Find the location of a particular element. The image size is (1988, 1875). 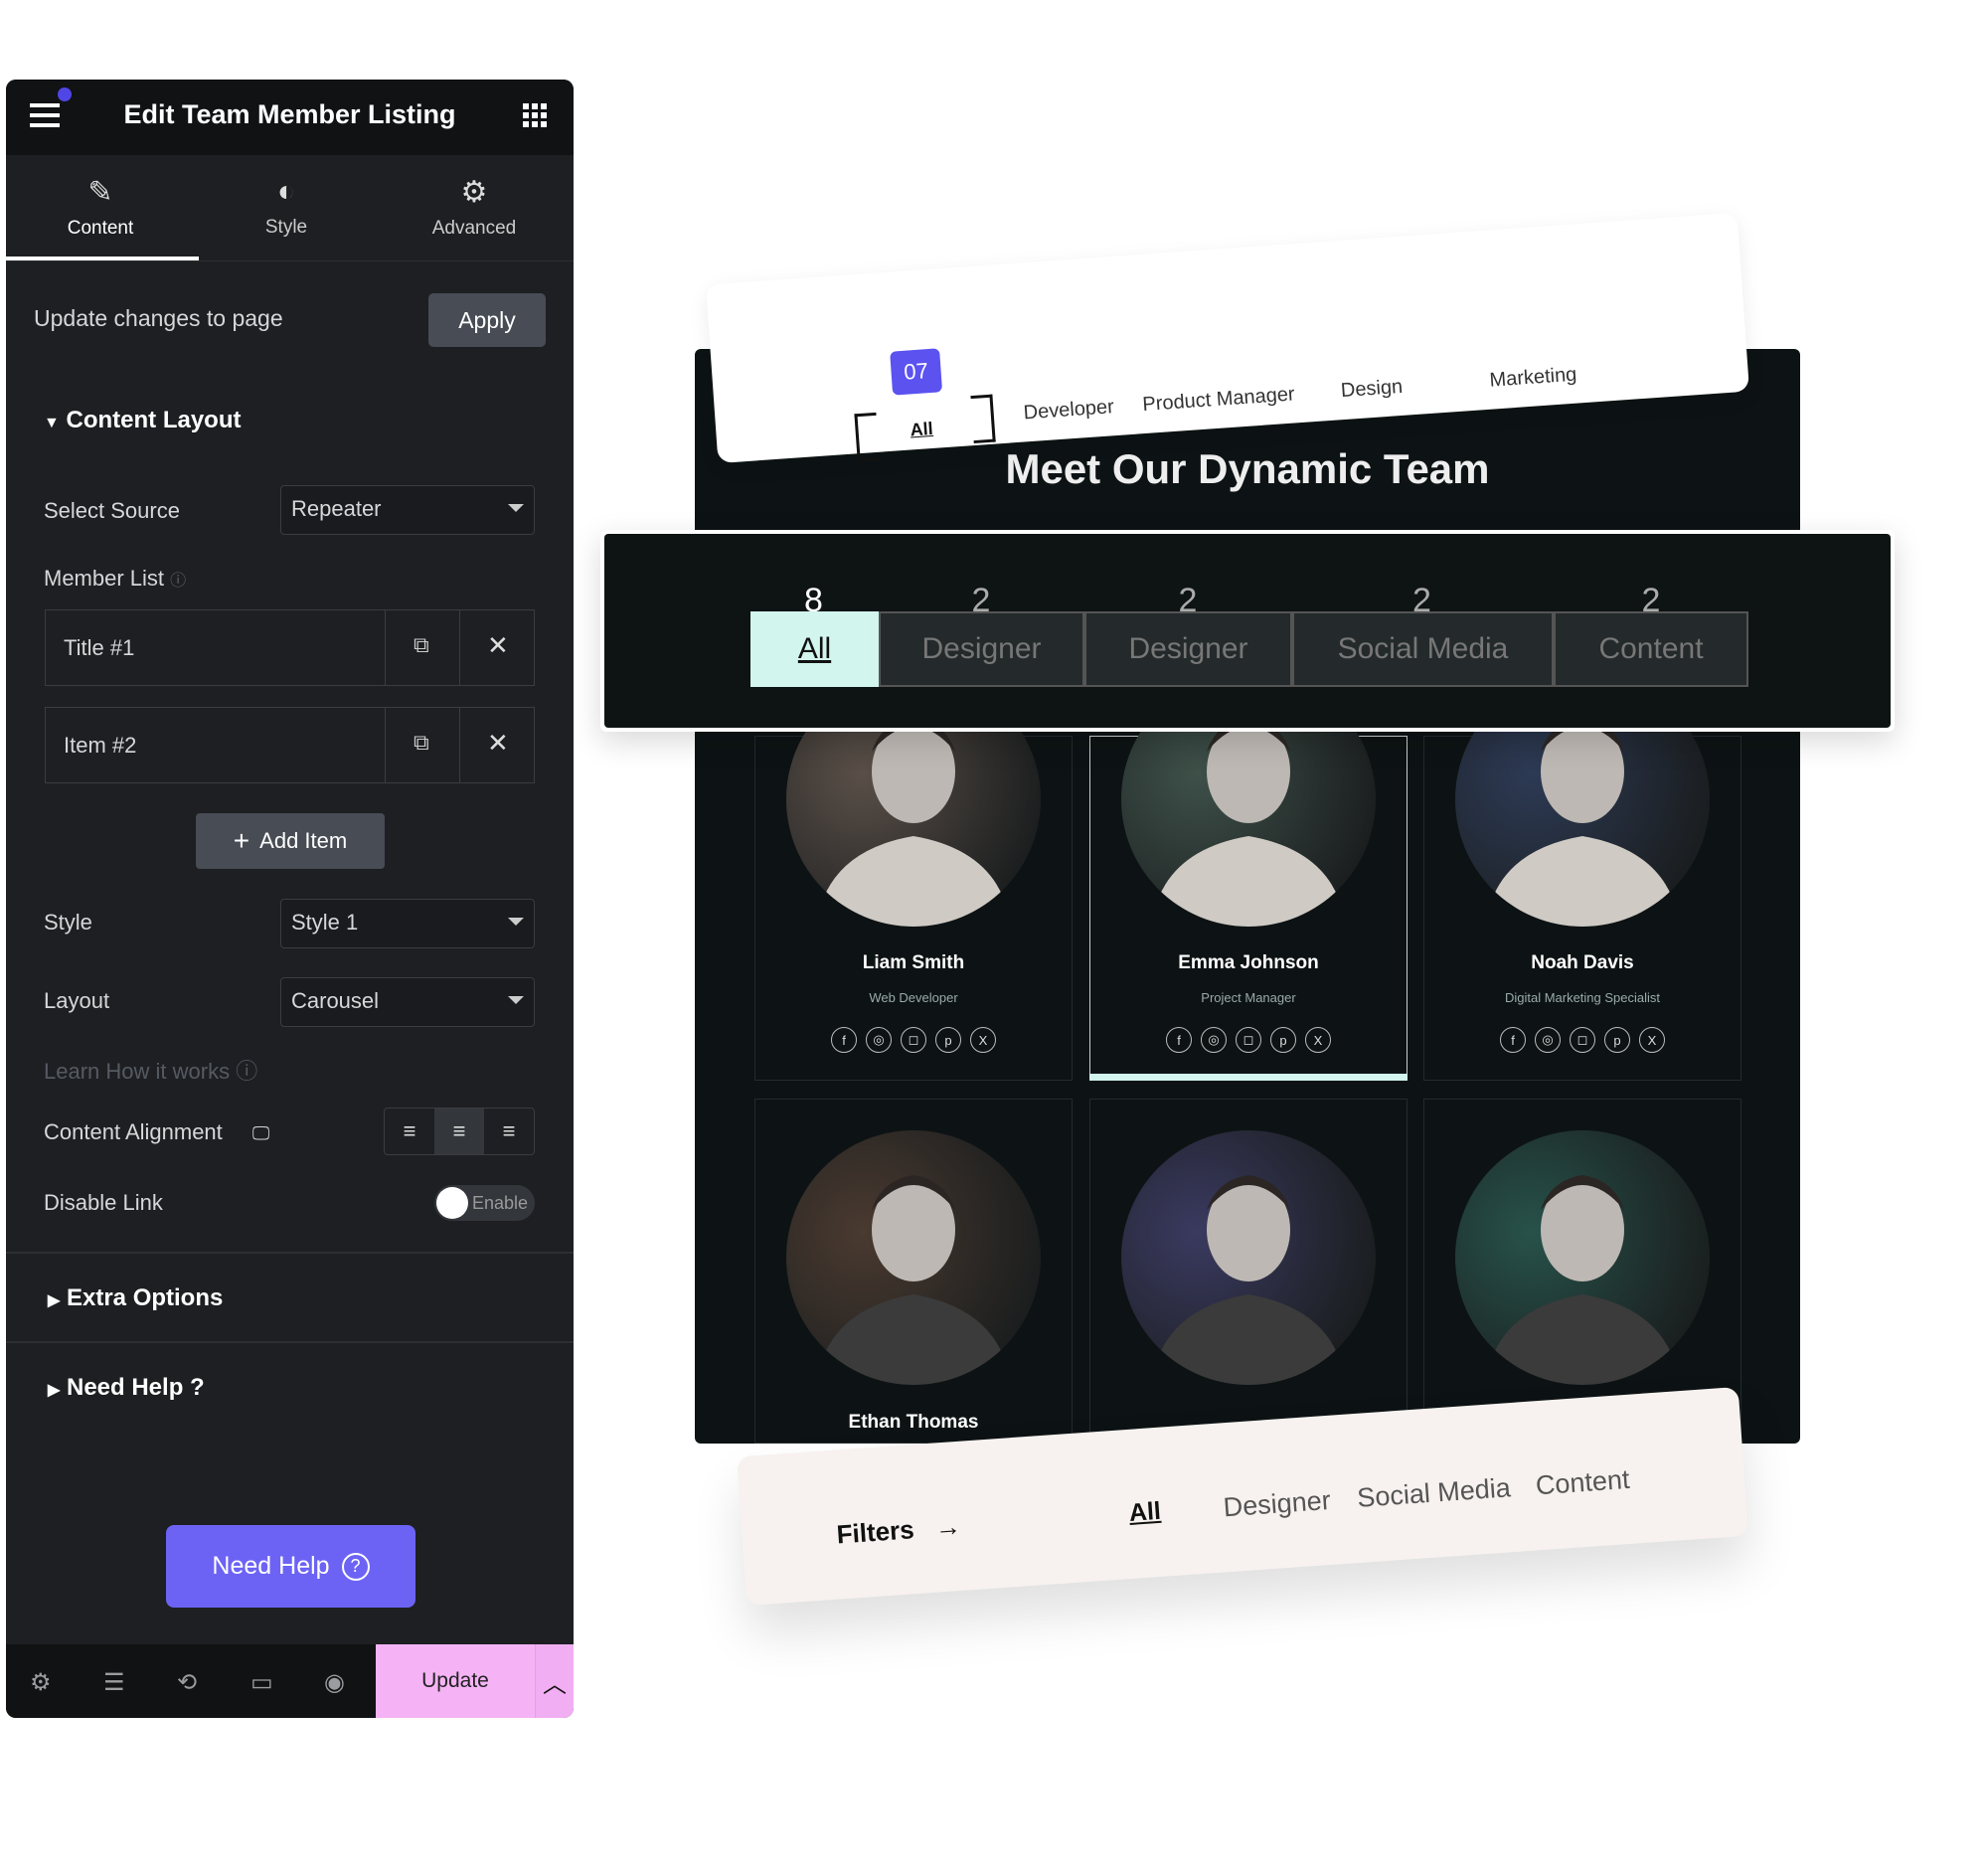

tab-content: ✎ Content is located at coordinates (100, 207).